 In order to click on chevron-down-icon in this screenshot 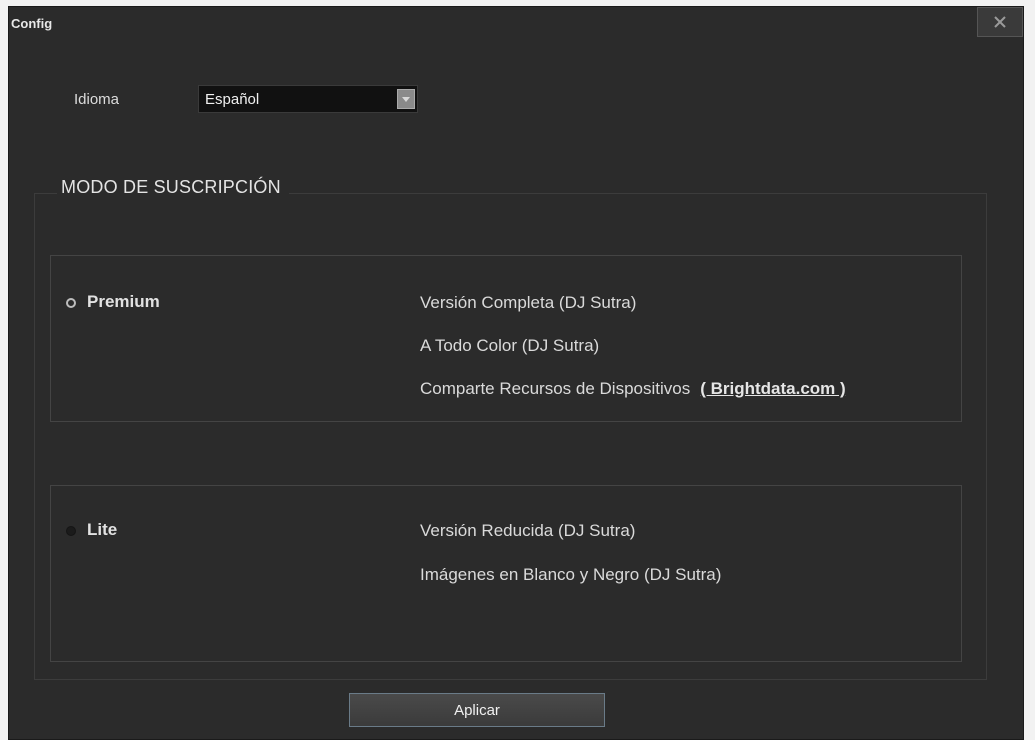, I will do `click(406, 99)`.